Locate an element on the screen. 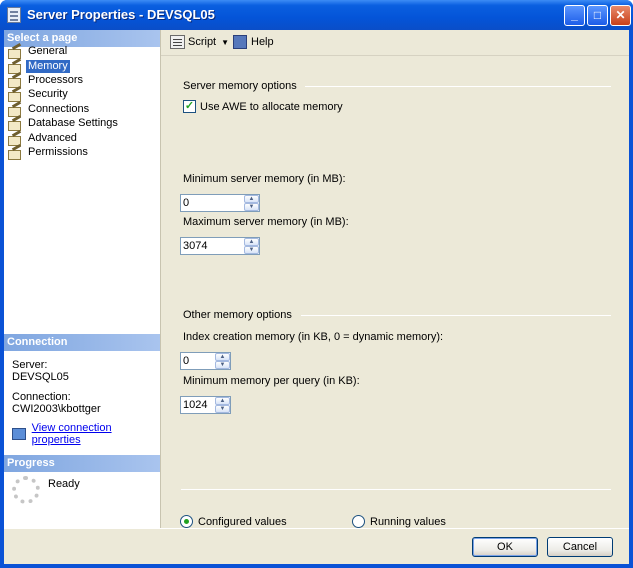 This screenshot has width=633, height=568. min-memory-per-query-value: 1024 is located at coordinates (198, 405).